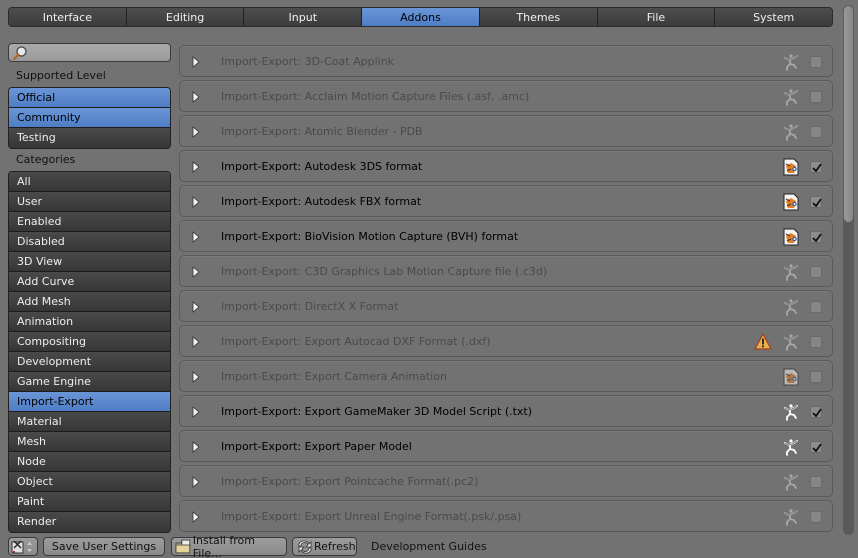 The width and height of the screenshot is (858, 558). Describe the element at coordinates (89, 522) in the screenshot. I see `category-render: Render` at that location.